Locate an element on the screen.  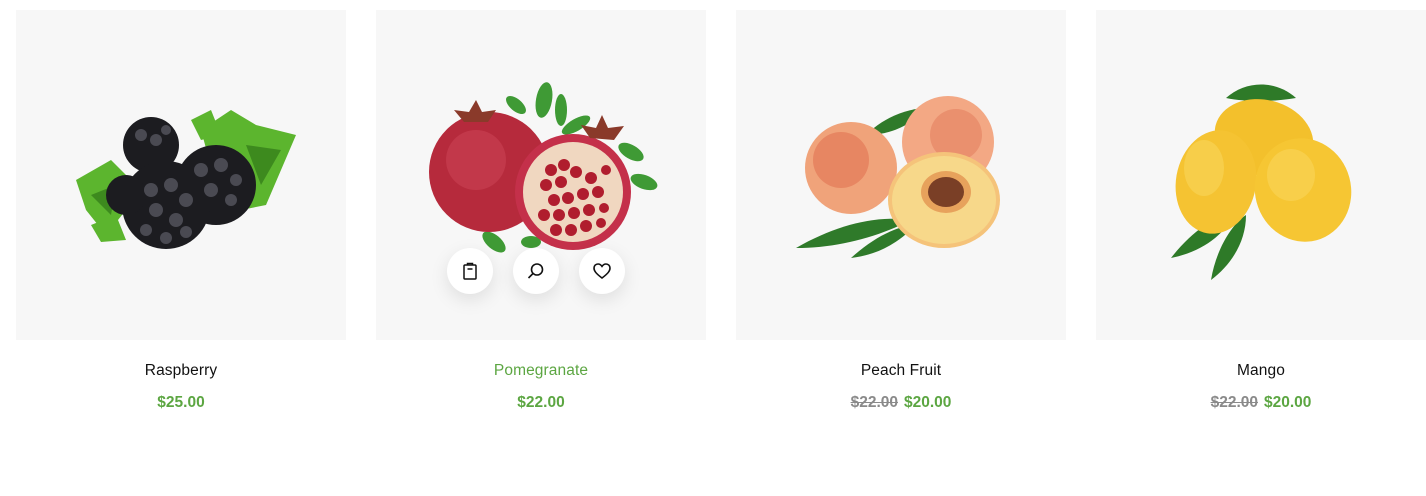
shopping-bag-icon is located at coordinates (470, 271).